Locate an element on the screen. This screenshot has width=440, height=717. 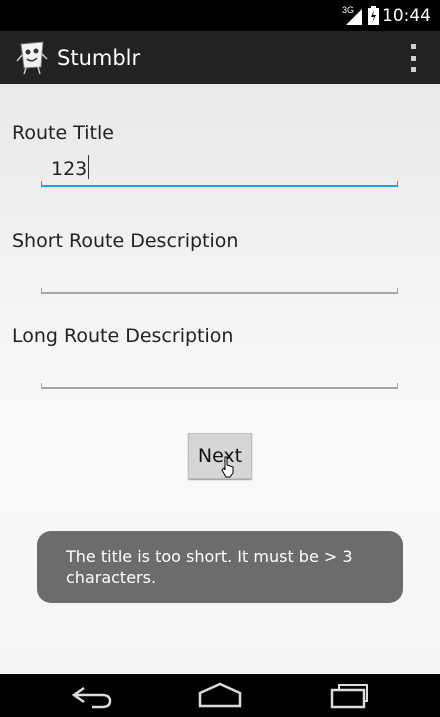
status-clock: 10:44 is located at coordinates (406, 16).